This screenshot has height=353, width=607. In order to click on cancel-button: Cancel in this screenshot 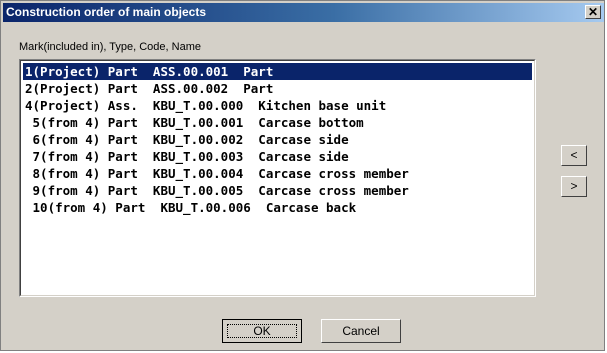, I will do `click(361, 331)`.